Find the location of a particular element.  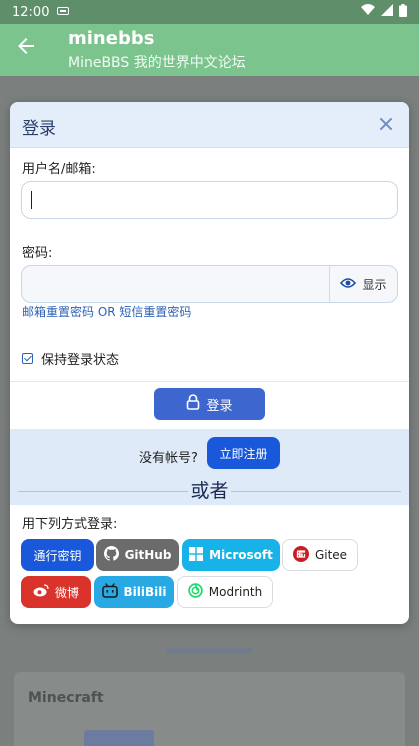

arrow-back-icon is located at coordinates (26, 46).